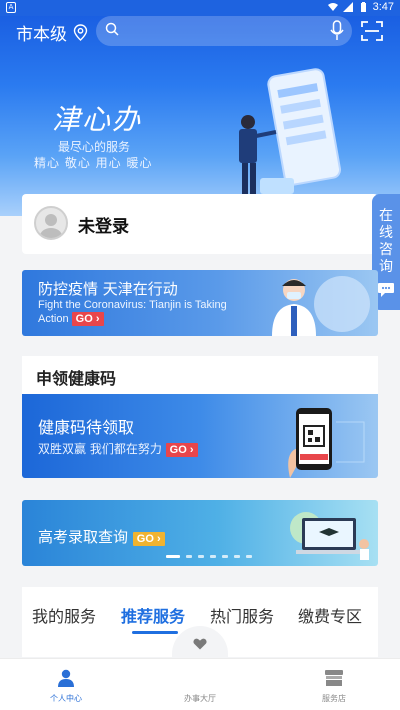 This screenshot has width=400, height=710. Describe the element at coordinates (326, 443) in the screenshot. I see `hand-phone-qr-illustration` at that location.